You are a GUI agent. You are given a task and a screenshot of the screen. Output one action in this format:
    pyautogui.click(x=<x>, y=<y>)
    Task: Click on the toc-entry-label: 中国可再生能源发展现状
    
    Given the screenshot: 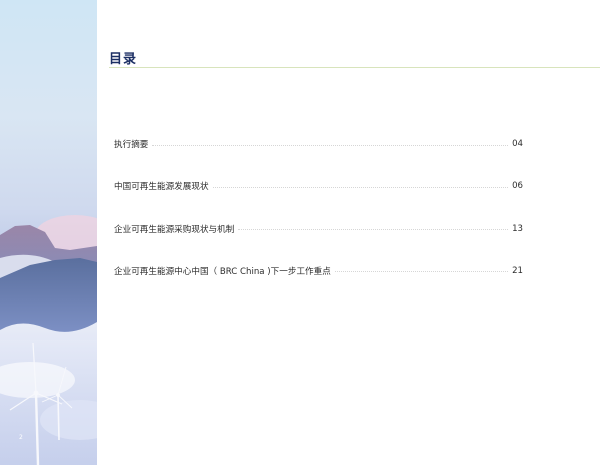 What is the action you would take?
    pyautogui.click(x=161, y=187)
    